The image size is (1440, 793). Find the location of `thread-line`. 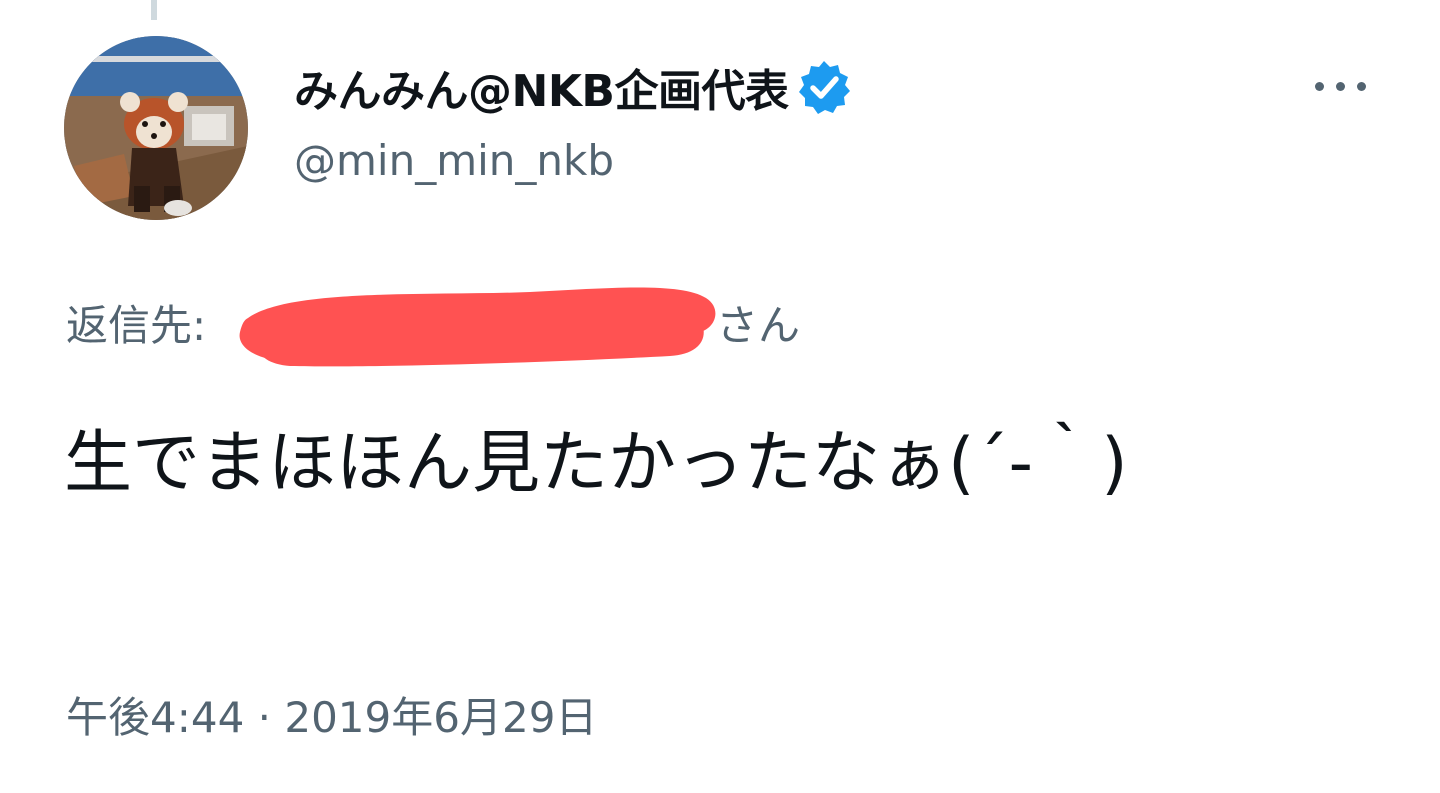

thread-line is located at coordinates (154, 10).